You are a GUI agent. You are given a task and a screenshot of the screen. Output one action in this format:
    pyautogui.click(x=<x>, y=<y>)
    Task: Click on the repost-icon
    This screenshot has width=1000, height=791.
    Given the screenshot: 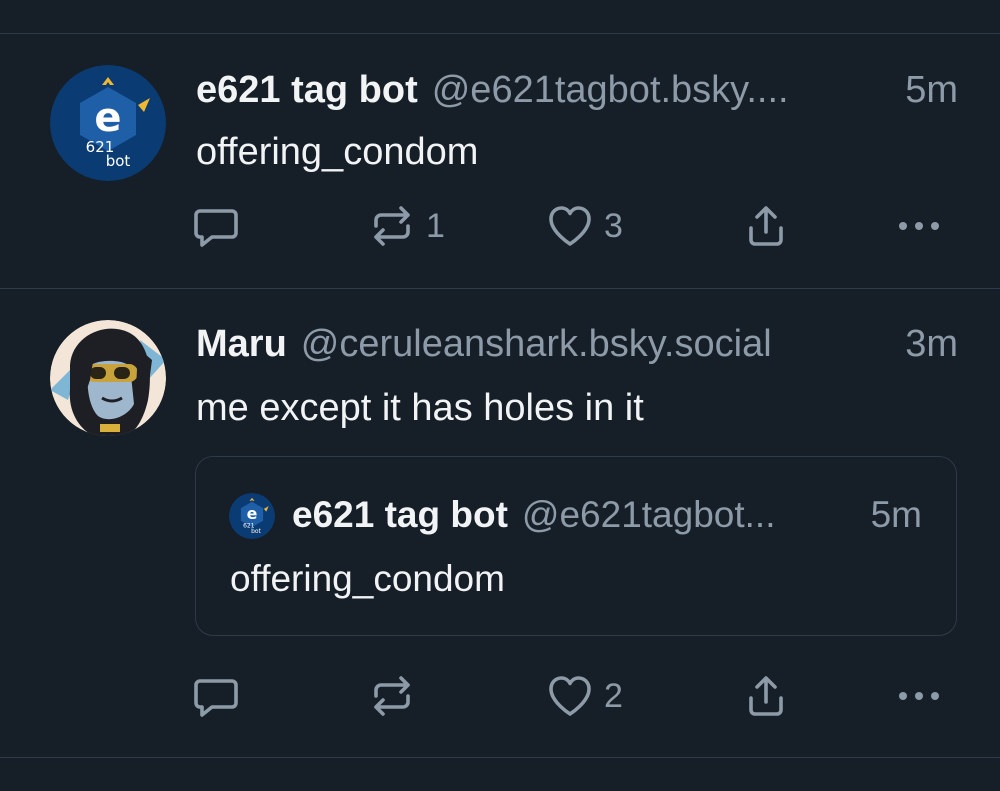 What is the action you would take?
    pyautogui.click(x=392, y=696)
    